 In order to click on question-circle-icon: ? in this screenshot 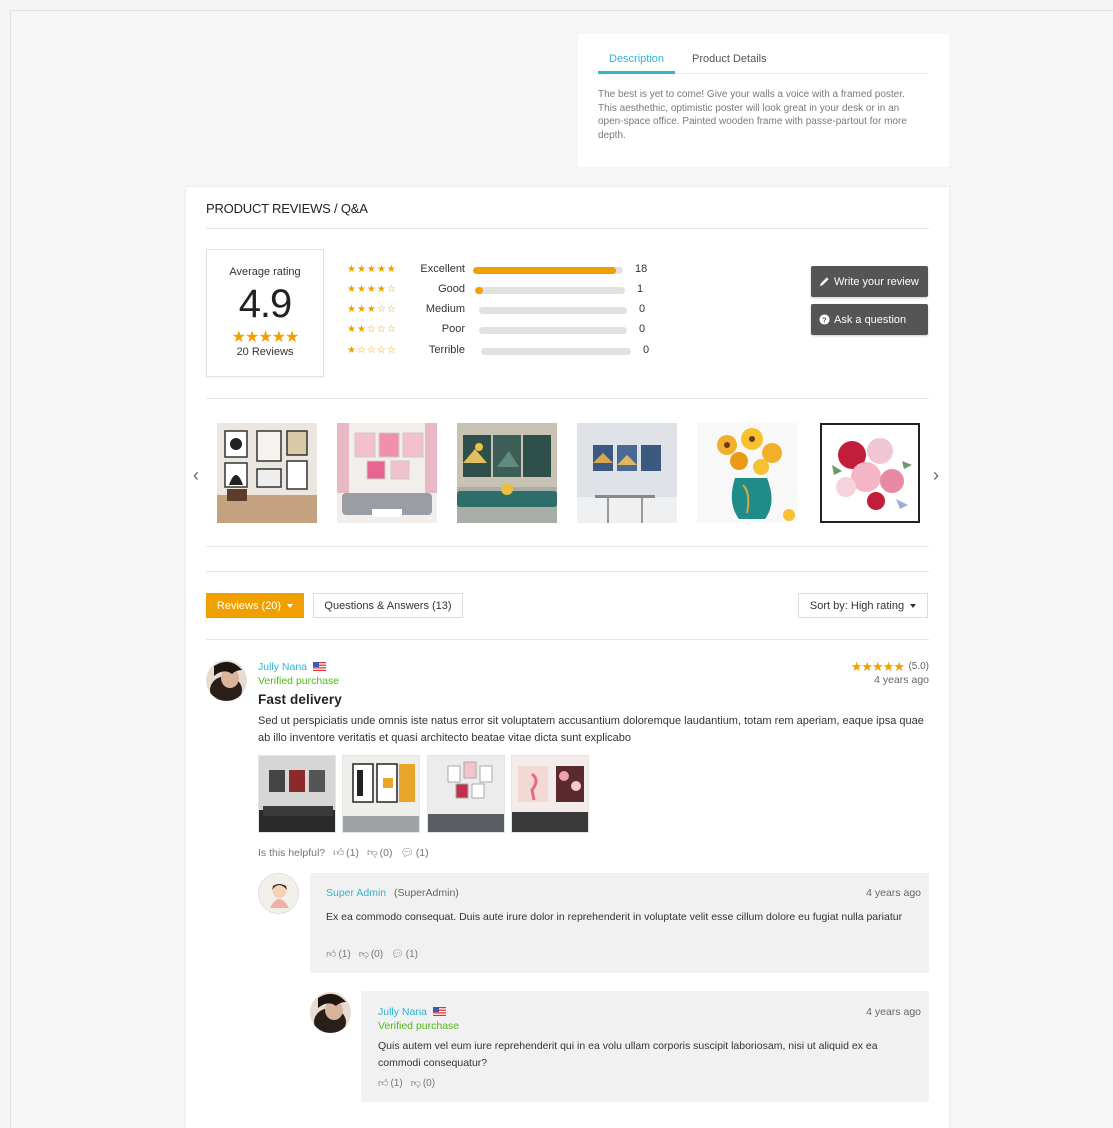, I will do `click(824, 319)`.